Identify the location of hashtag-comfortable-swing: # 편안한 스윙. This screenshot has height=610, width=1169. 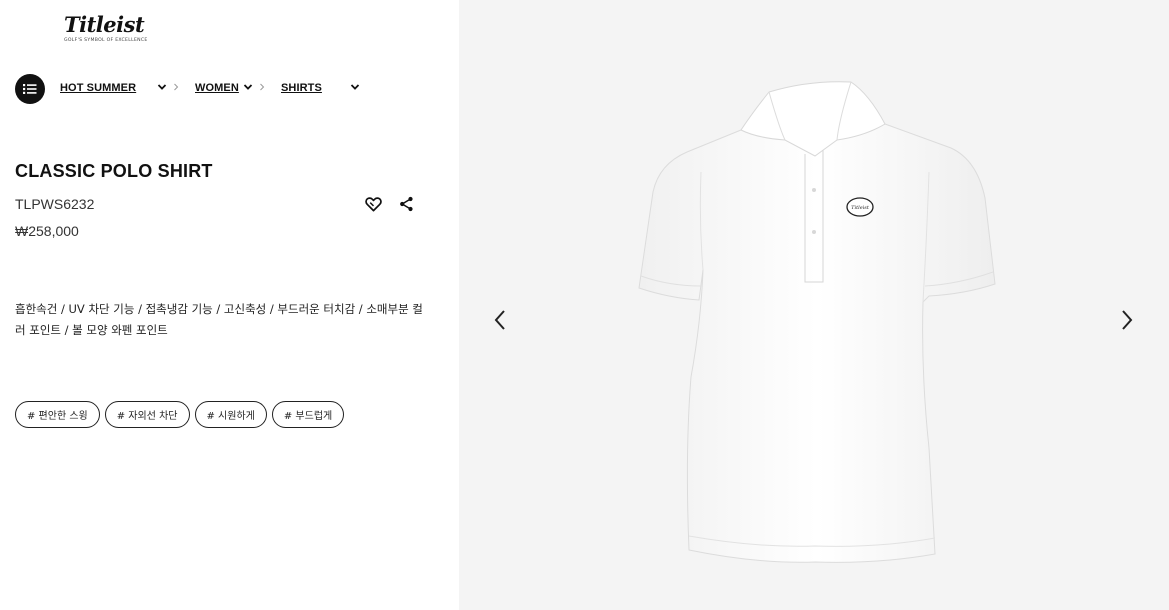
(57, 414).